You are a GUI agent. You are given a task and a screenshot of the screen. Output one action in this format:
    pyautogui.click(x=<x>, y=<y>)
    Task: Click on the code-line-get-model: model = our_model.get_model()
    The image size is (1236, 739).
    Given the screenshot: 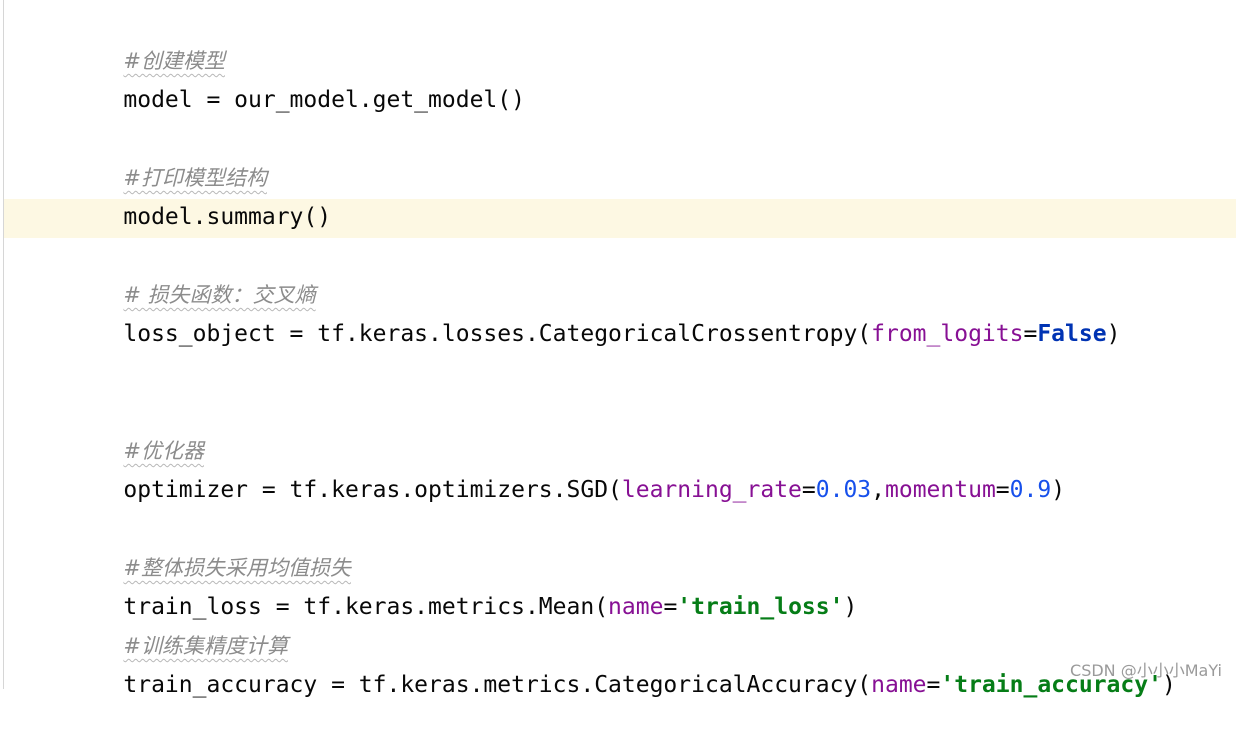 What is the action you would take?
    pyautogui.click(x=296, y=79)
    